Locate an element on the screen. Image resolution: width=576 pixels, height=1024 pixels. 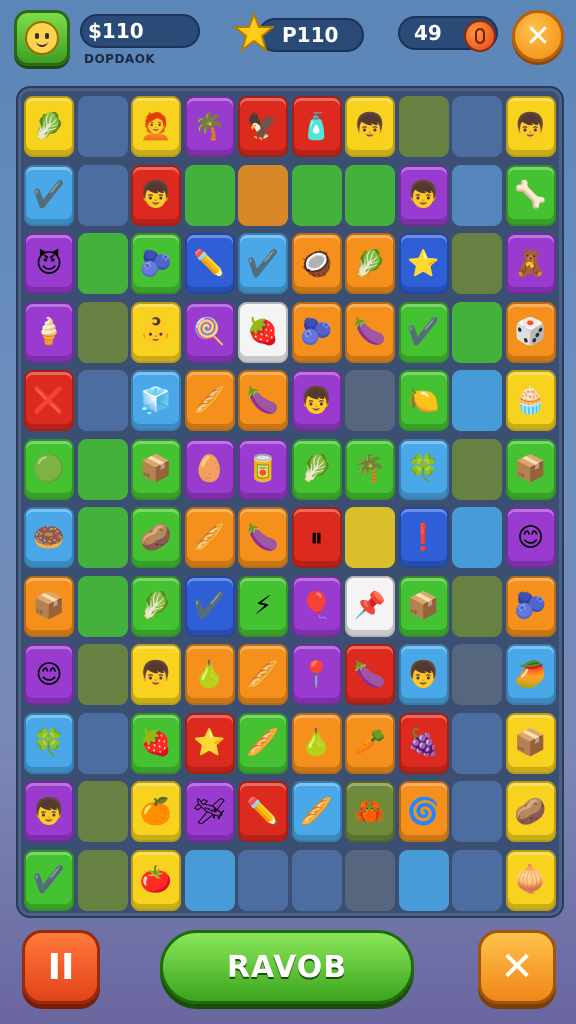
game-tile: 🌀 is located at coordinates (423, 811).